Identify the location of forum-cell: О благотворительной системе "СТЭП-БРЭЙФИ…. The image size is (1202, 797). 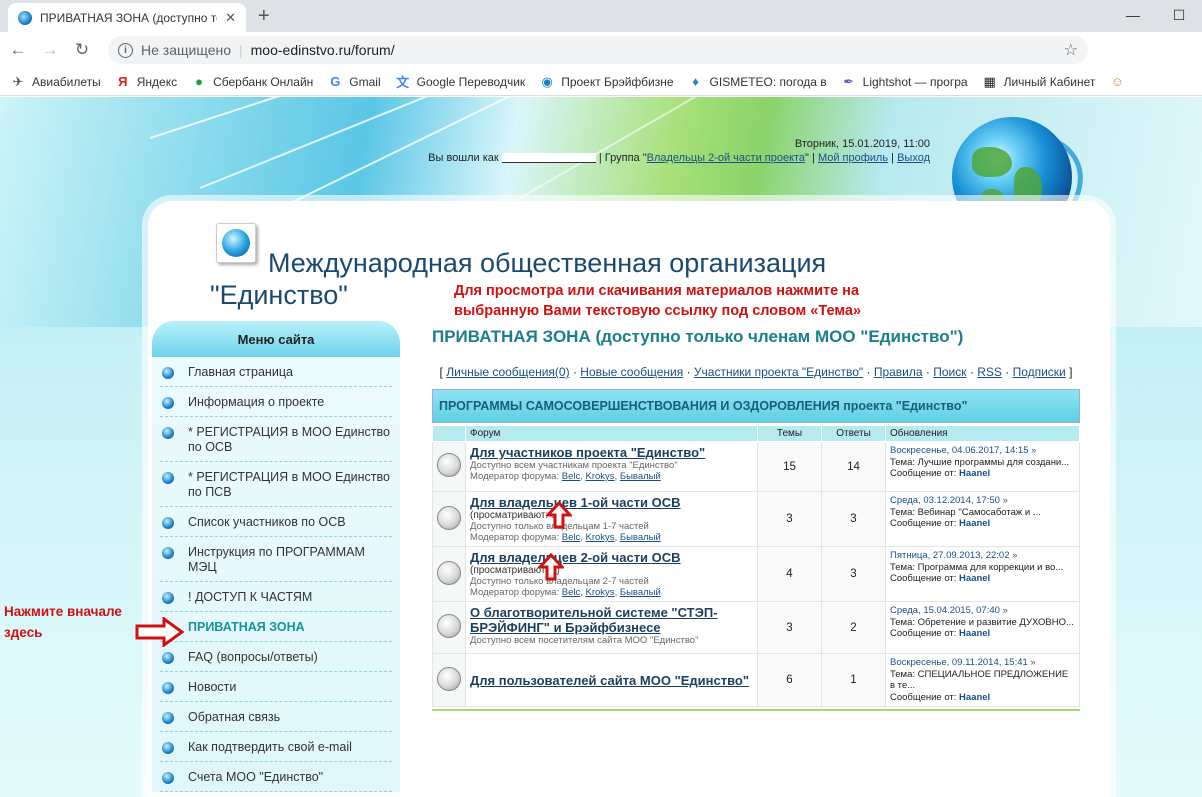
(611, 627).